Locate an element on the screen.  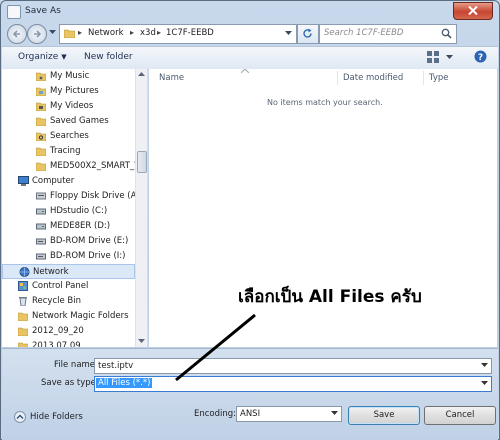
annotation-text: เลือกเป็น All Files ครับ is located at coordinates (330, 297).